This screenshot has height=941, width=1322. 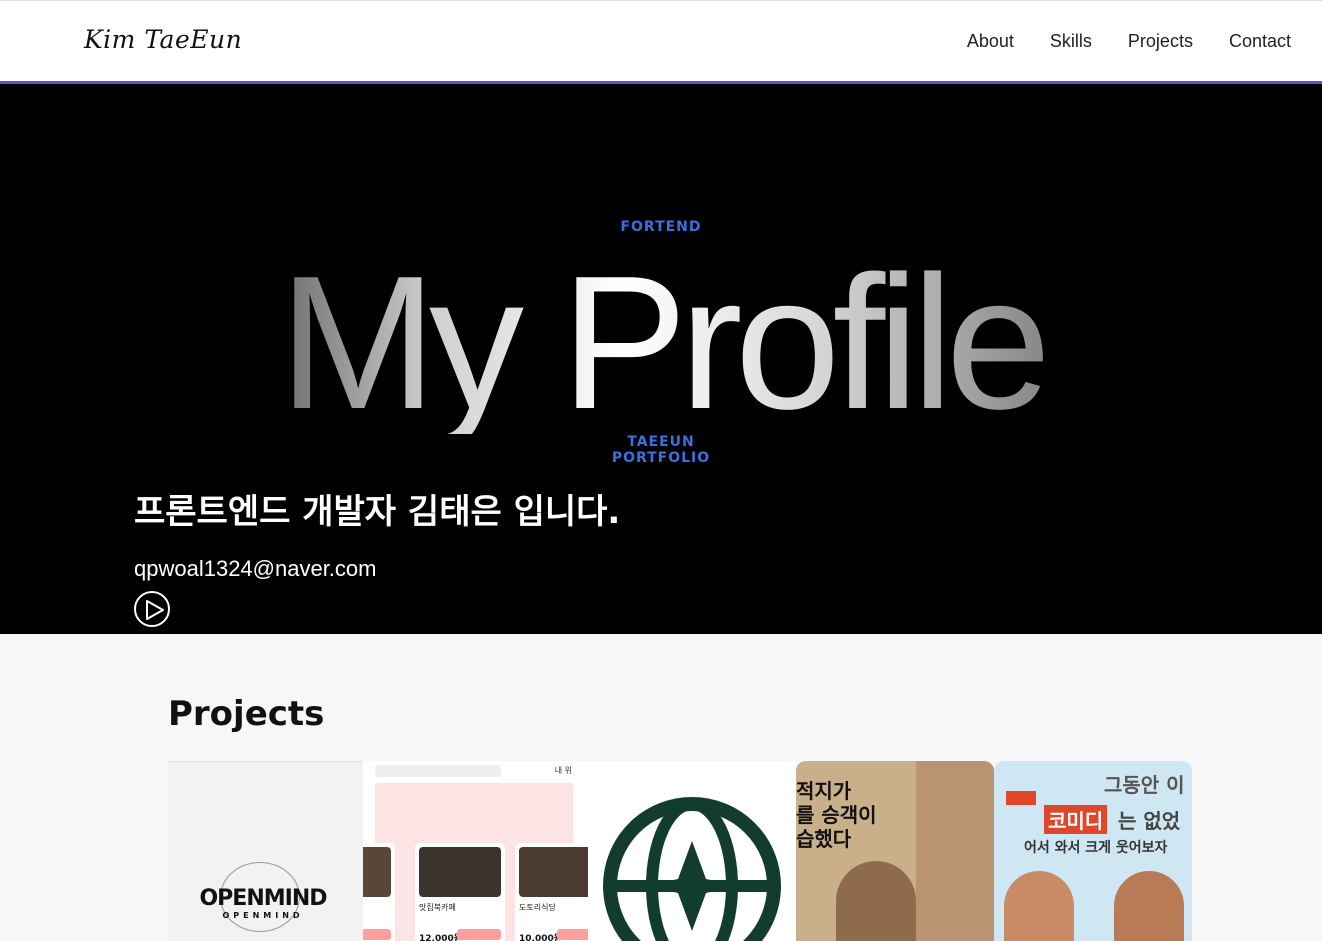 I want to click on nav-link-contact: Contact, so click(x=1260, y=41).